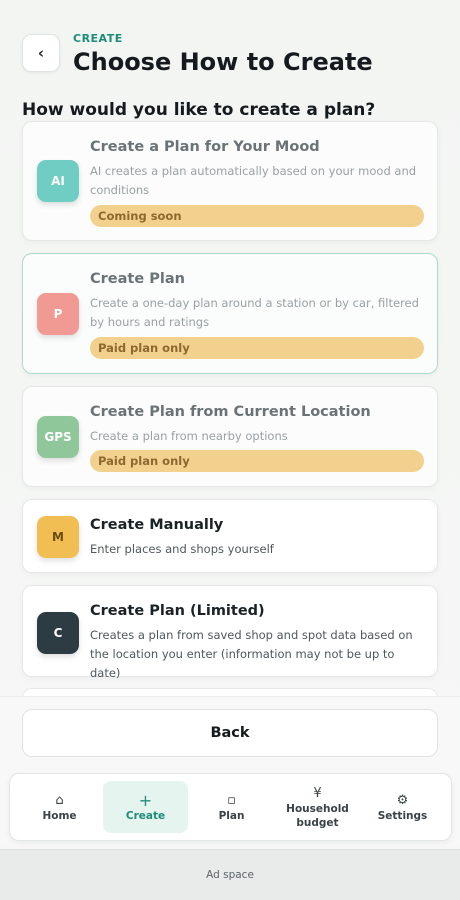 The height and width of the screenshot is (900, 460). Describe the element at coordinates (199, 110) in the screenshot. I see `section-question: How would you like to create a plan?` at that location.